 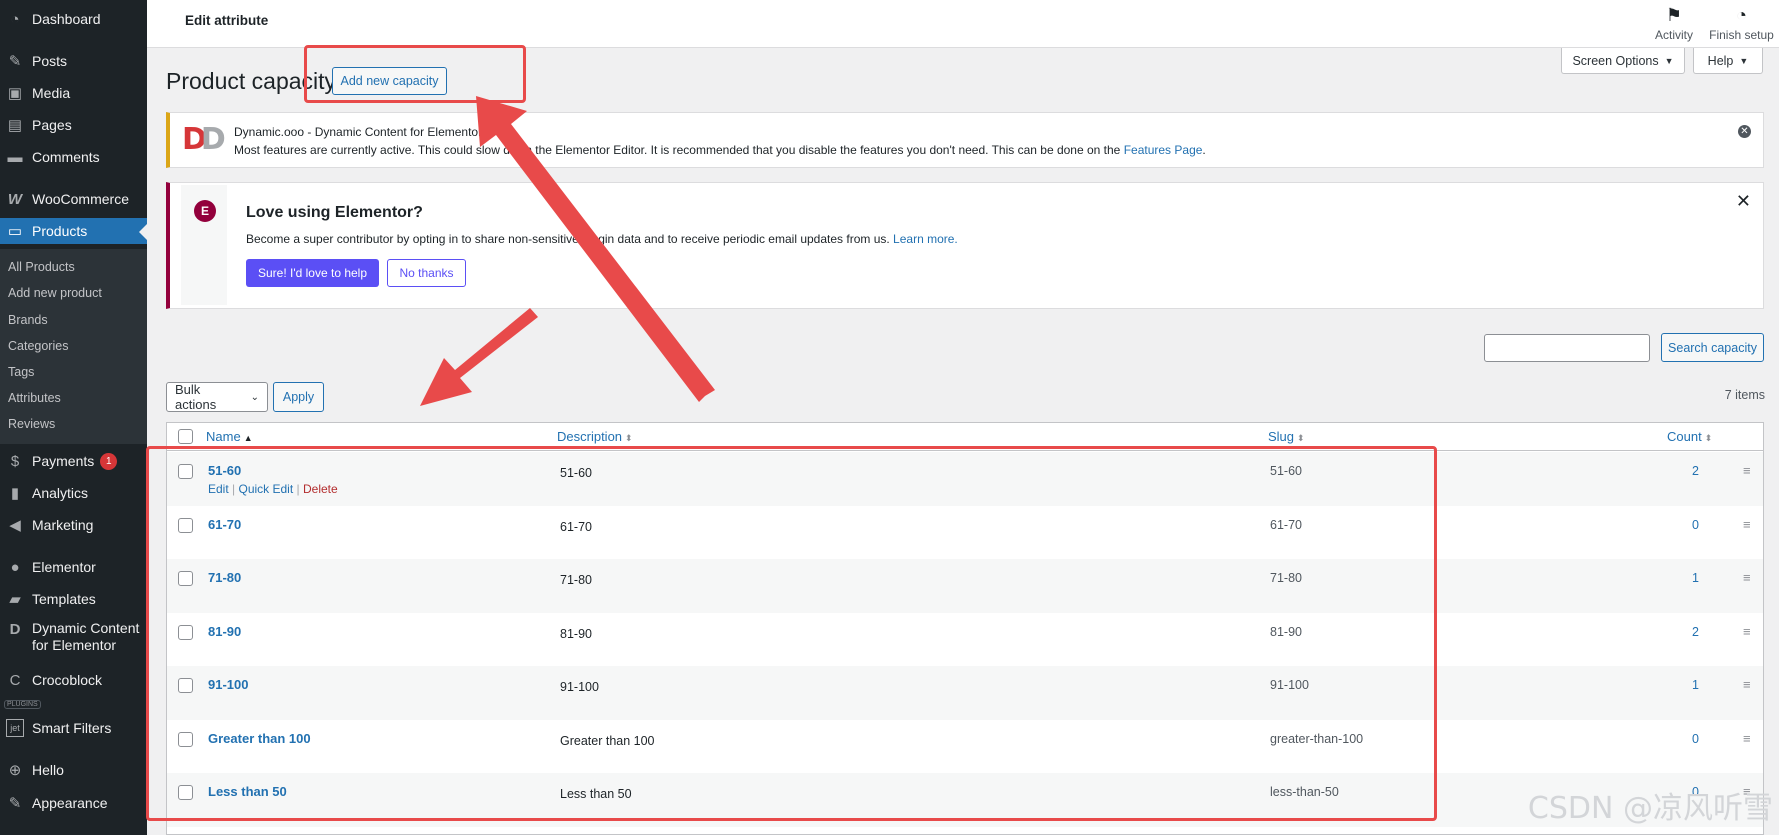 I want to click on term-name-link: 71-80, so click(x=224, y=577).